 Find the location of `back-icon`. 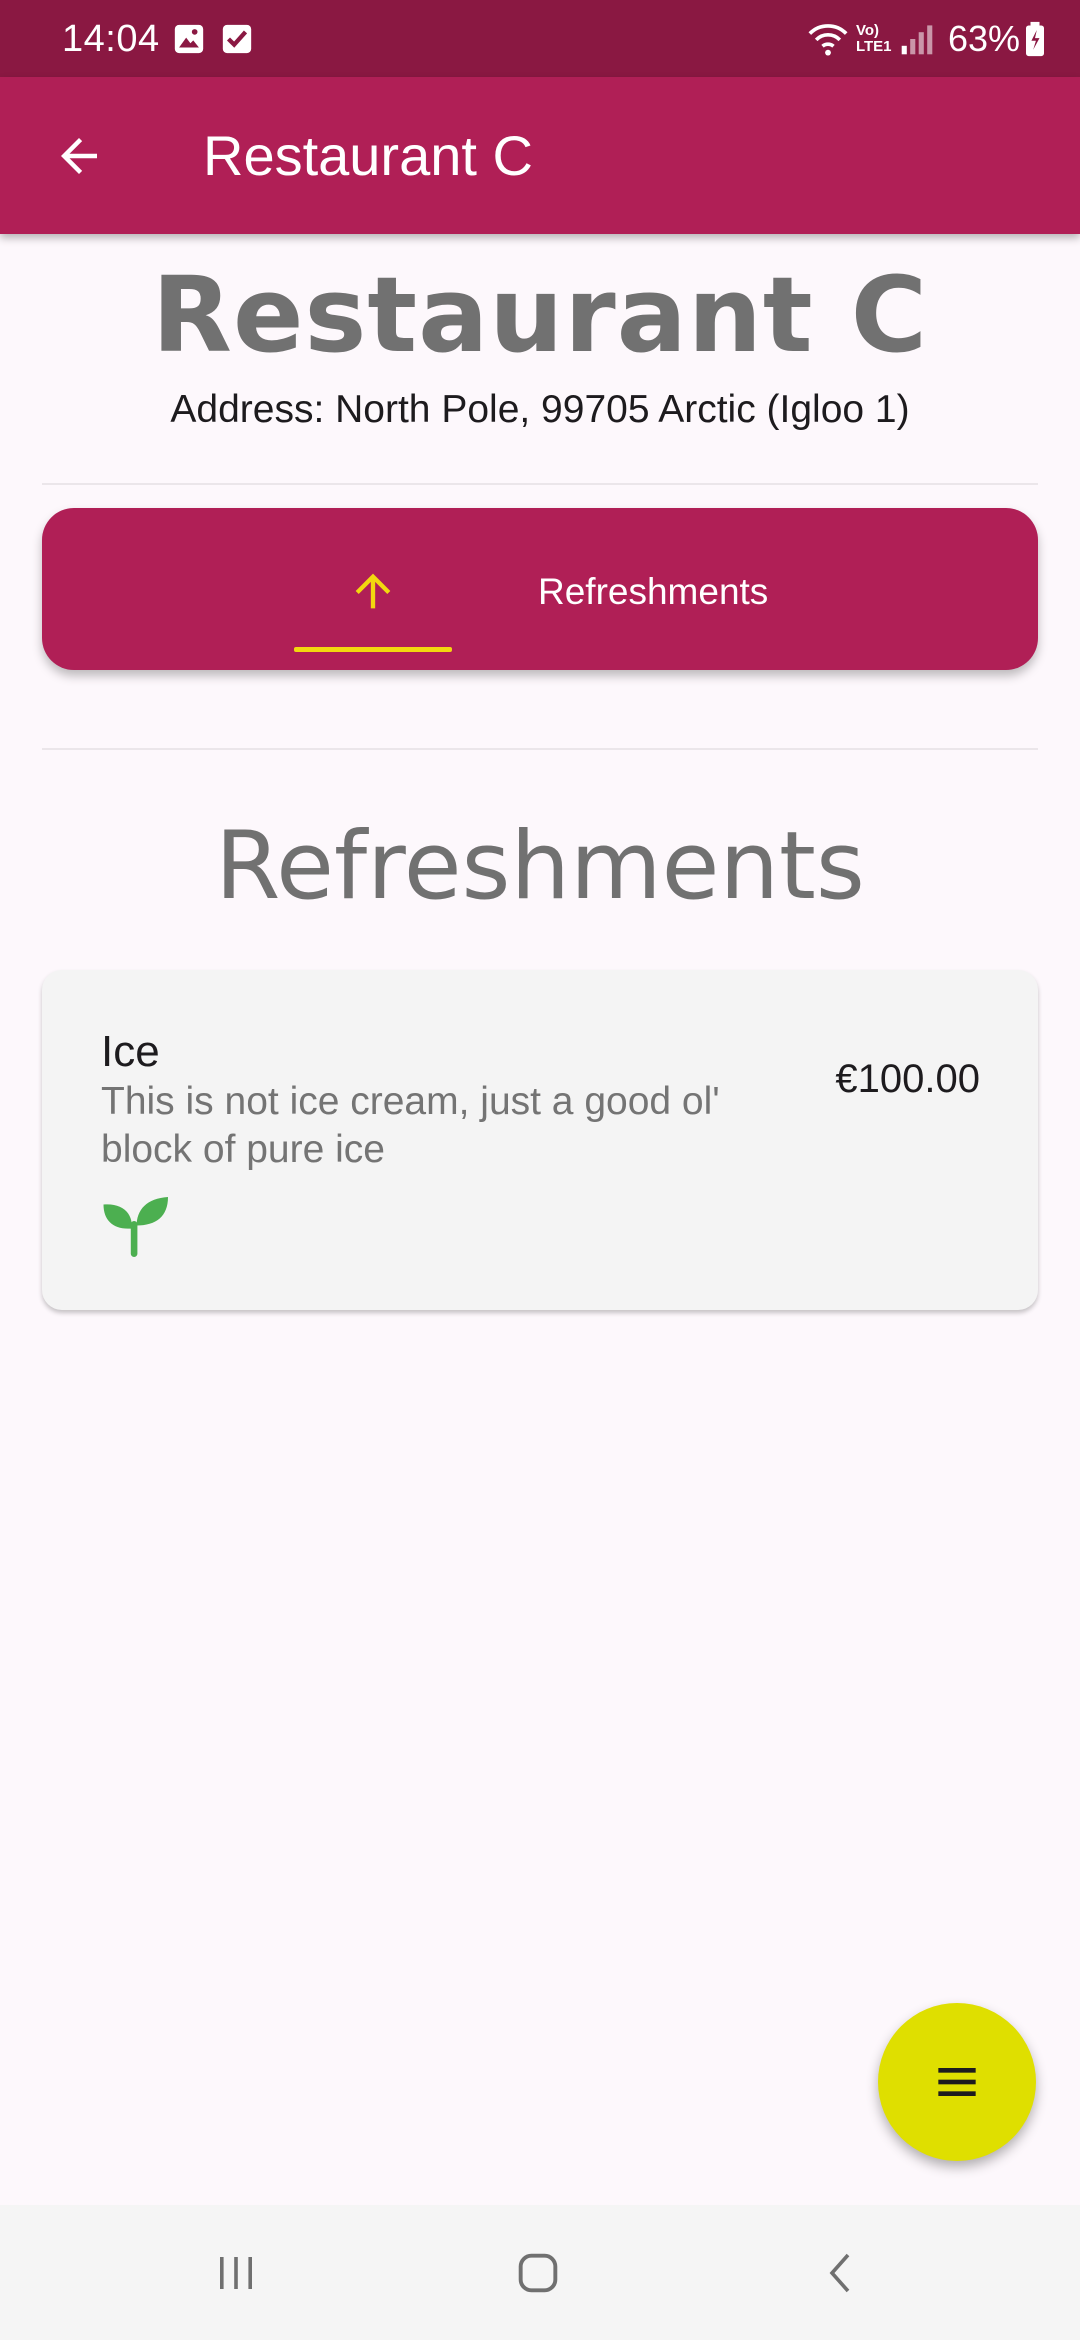

back-icon is located at coordinates (839, 2273).